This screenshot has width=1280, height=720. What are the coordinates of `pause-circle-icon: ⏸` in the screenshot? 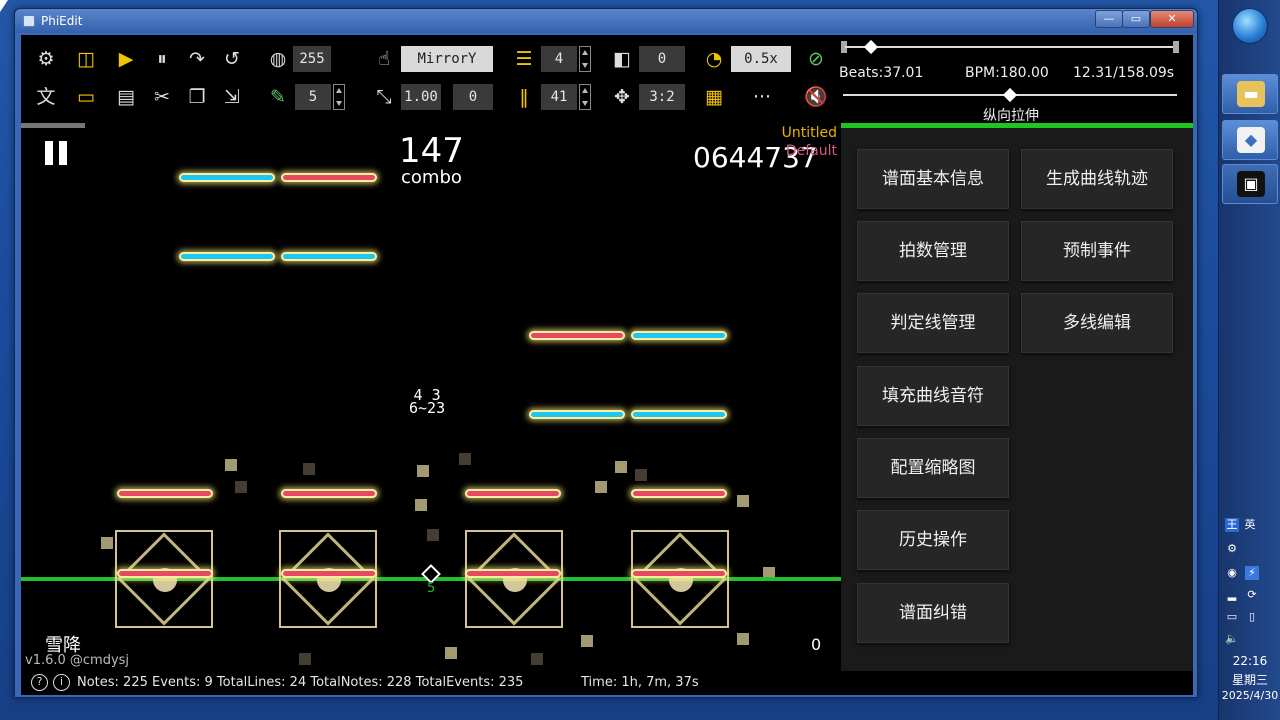 It's located at (162, 59).